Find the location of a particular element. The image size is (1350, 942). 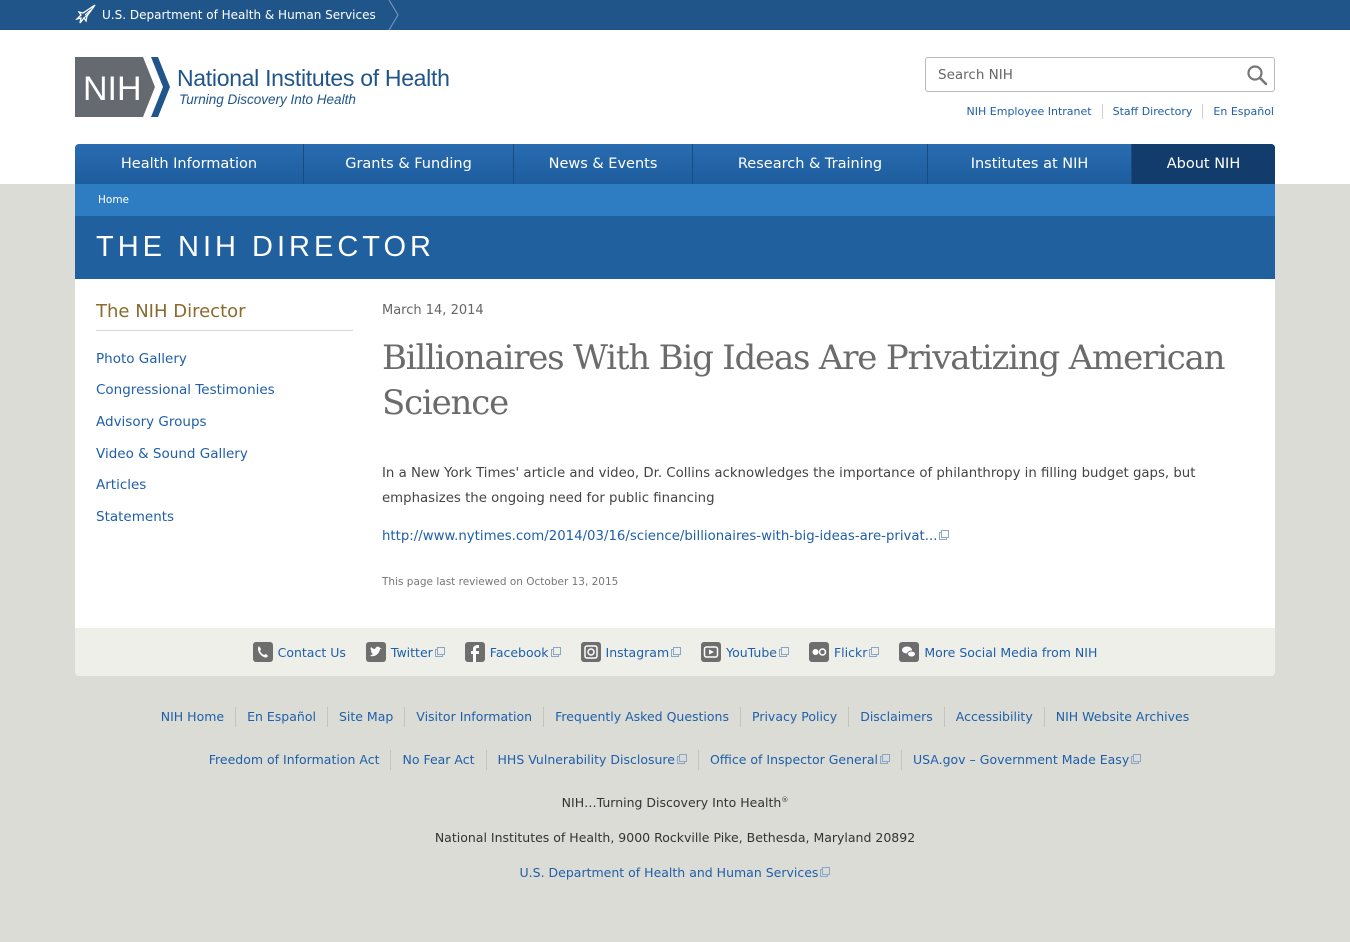

sidebar-link: Video & Sound Gallery is located at coordinates (172, 454).